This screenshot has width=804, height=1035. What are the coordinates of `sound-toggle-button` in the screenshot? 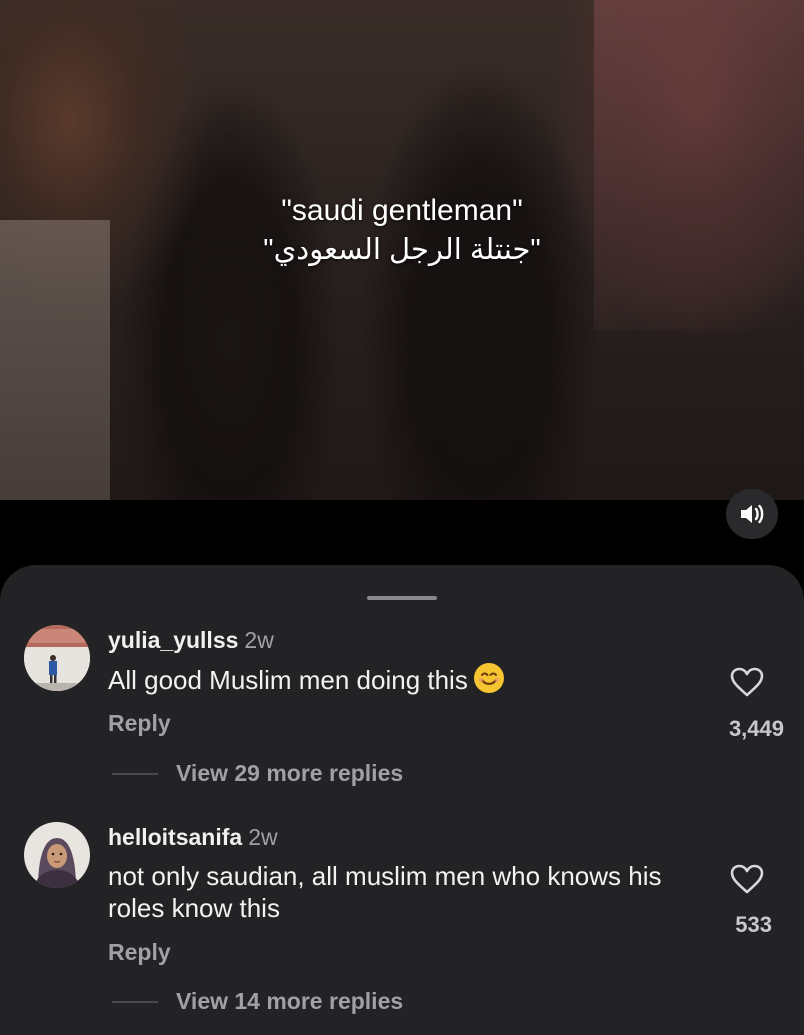 It's located at (752, 514).